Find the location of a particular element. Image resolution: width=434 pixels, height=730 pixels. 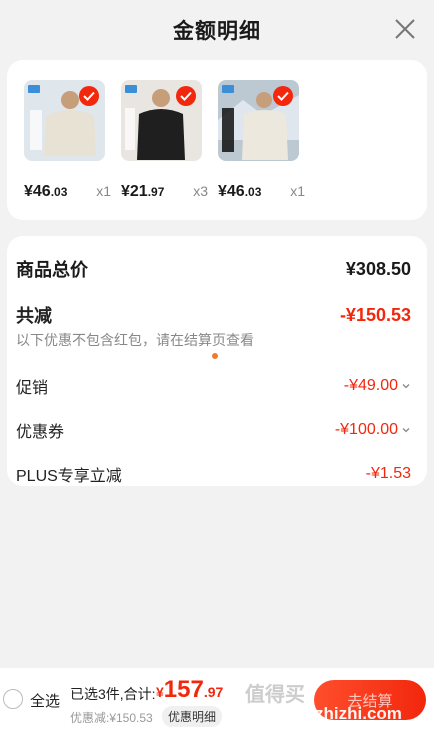

discount-row: 共减 -¥150.53 is located at coordinates (213, 315).